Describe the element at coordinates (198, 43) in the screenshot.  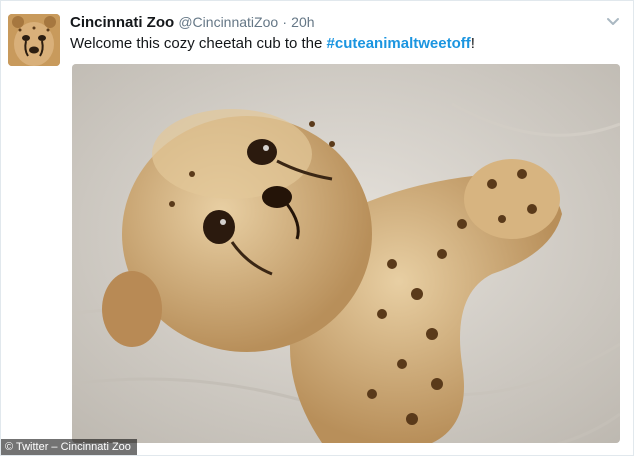
I see `tweet-text-body: Welcome this cozy cheetah cub to the` at that location.